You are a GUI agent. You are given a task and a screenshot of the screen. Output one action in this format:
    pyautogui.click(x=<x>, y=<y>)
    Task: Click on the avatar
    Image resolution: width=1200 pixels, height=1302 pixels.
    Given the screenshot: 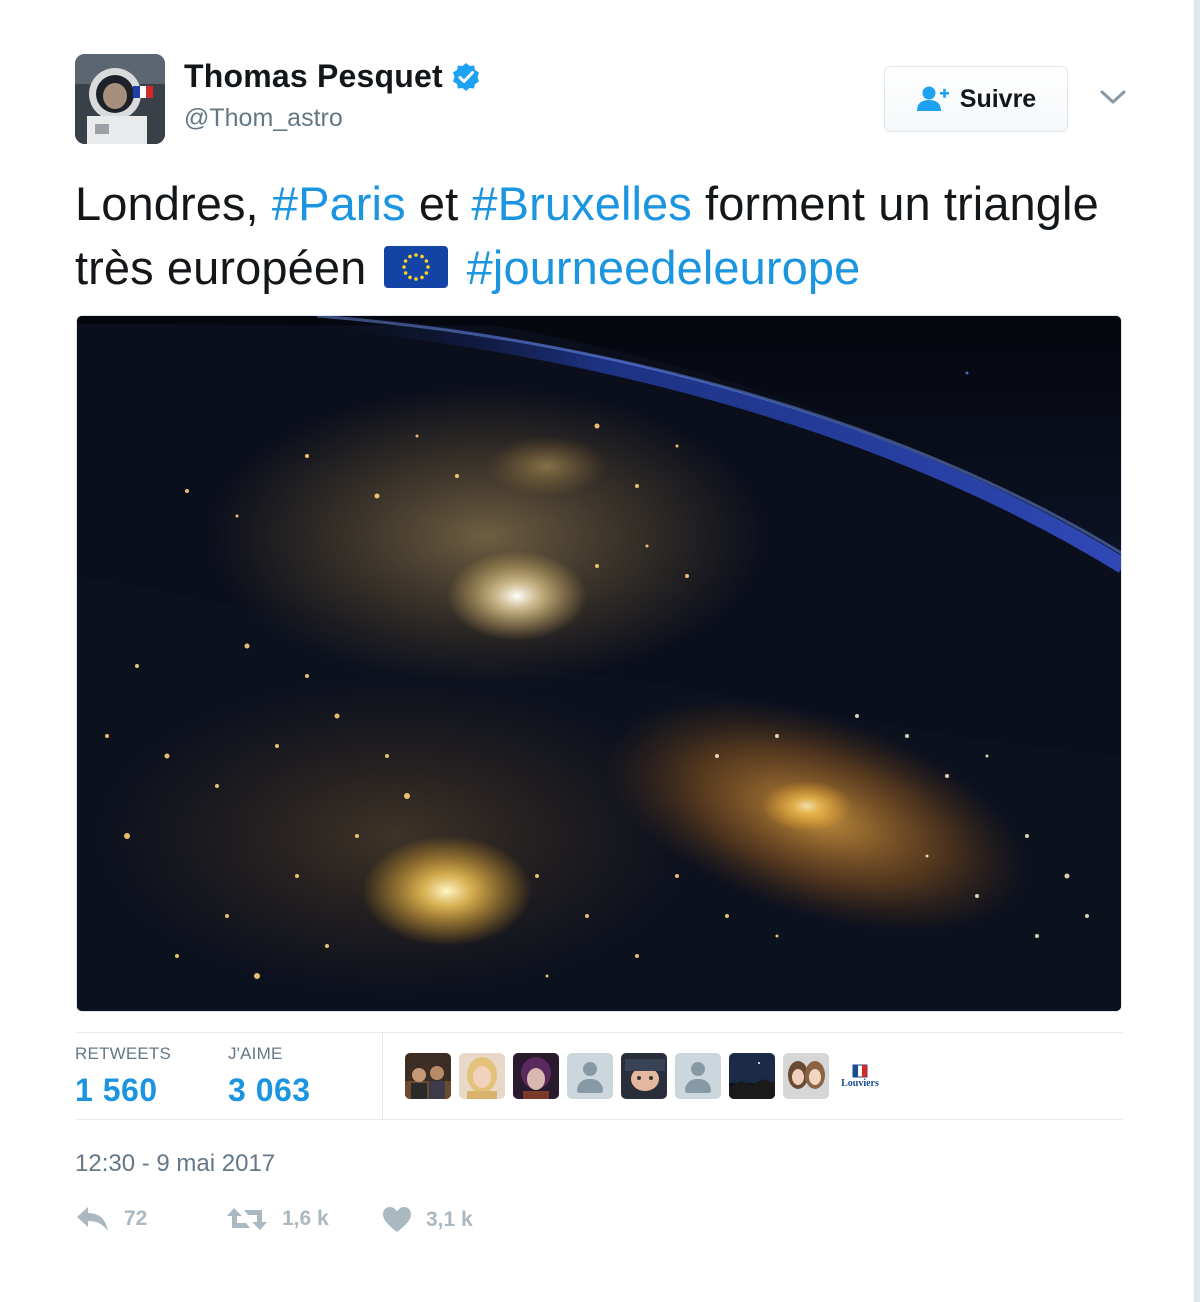 What is the action you would take?
    pyautogui.click(x=120, y=99)
    